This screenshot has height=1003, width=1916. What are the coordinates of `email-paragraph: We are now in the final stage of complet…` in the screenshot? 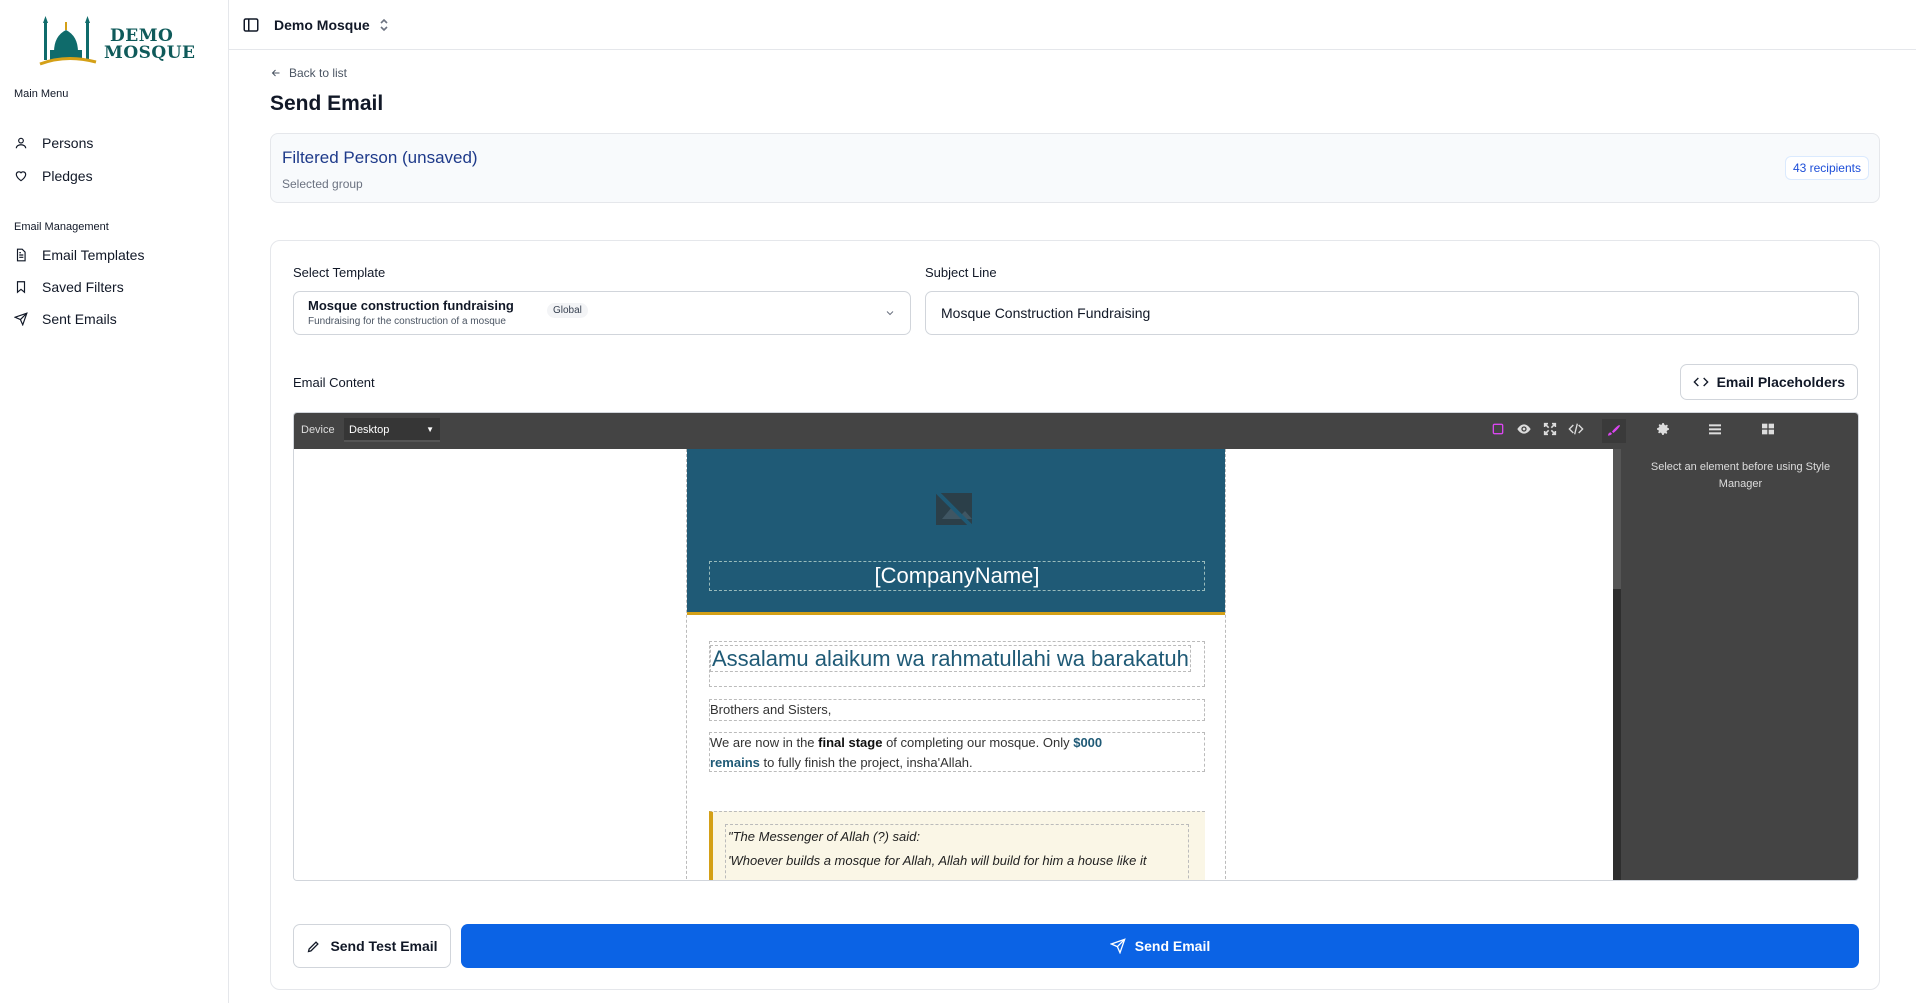 It's located at (957, 752).